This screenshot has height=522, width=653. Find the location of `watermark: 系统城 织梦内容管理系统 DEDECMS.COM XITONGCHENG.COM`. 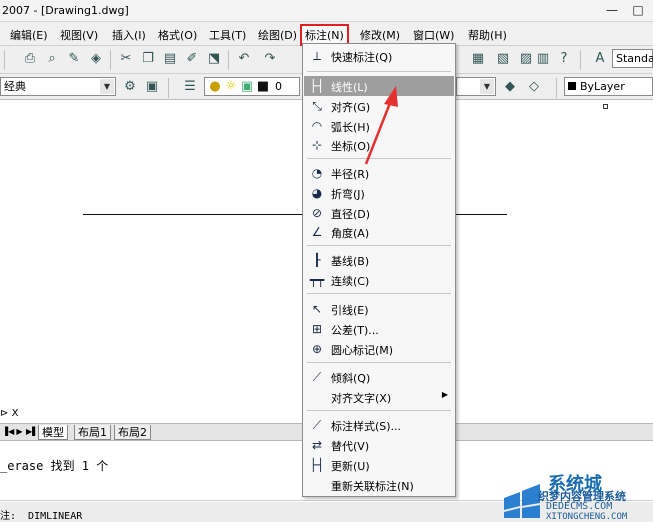

watermark: 系统城 织梦内容管理系统 DEDECMS.COM XITONGCHENG.COM is located at coordinates (575, 496).